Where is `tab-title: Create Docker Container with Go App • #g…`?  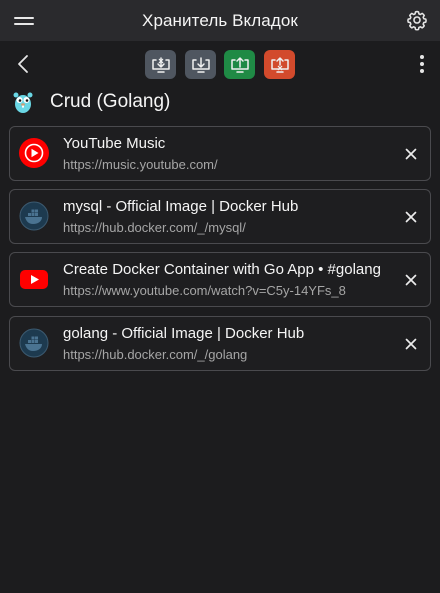
tab-title: Create Docker Container with Go App • #g… is located at coordinates (222, 269).